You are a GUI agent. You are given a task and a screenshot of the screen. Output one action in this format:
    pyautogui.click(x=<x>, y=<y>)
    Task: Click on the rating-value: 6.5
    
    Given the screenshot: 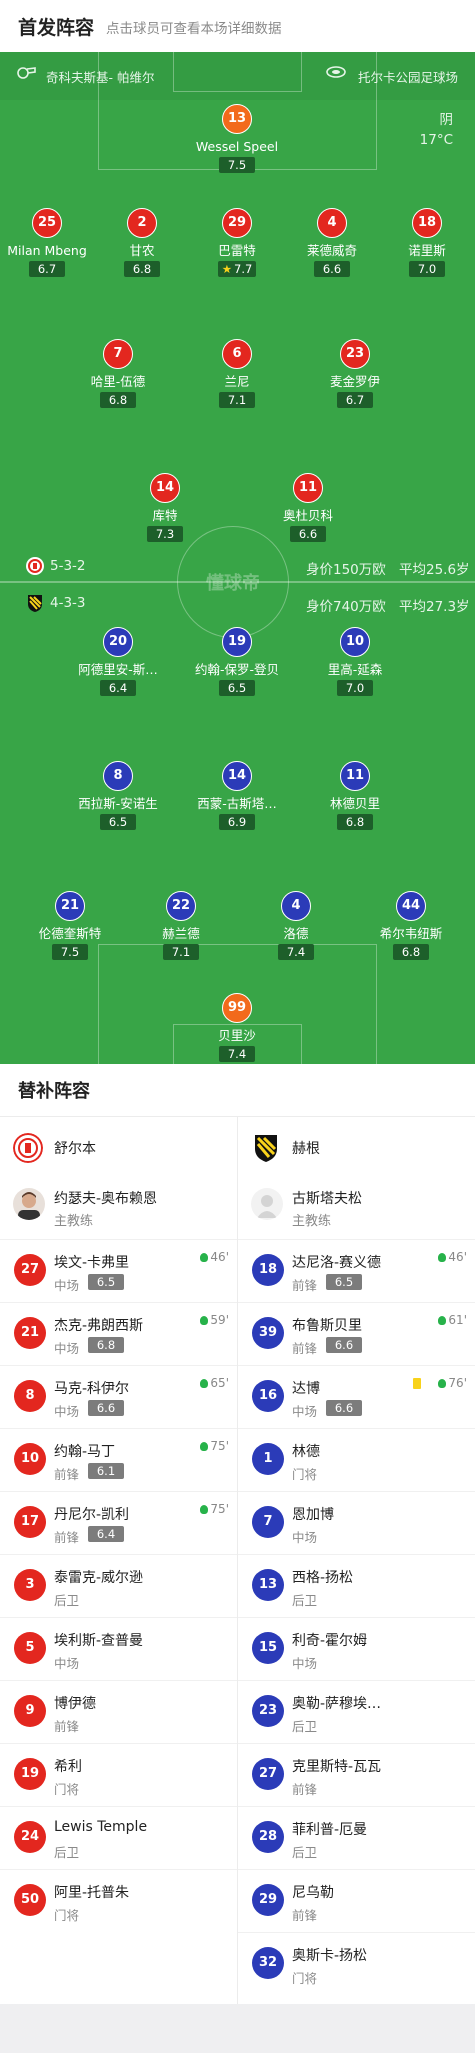 What is the action you would take?
    pyautogui.click(x=237, y=688)
    